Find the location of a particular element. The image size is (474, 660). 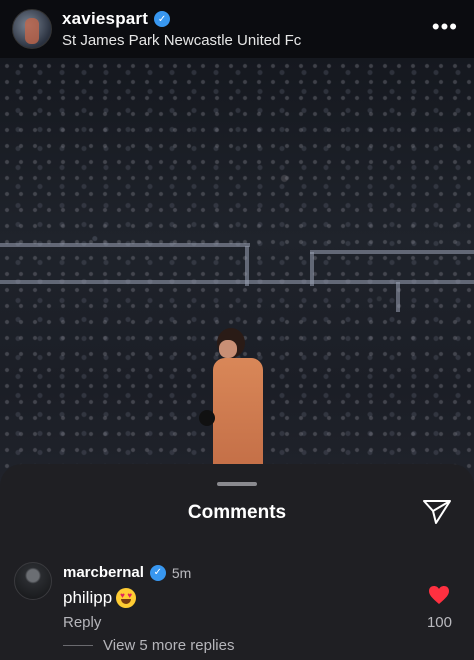

post-username: xaviespart is located at coordinates (105, 19).